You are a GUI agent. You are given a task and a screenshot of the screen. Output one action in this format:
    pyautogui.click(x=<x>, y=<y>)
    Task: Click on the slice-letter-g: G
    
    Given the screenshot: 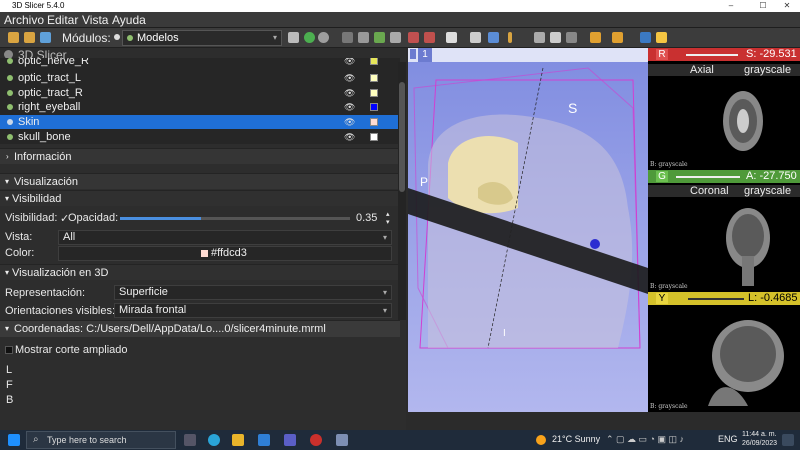 What is the action you would take?
    pyautogui.click(x=662, y=176)
    